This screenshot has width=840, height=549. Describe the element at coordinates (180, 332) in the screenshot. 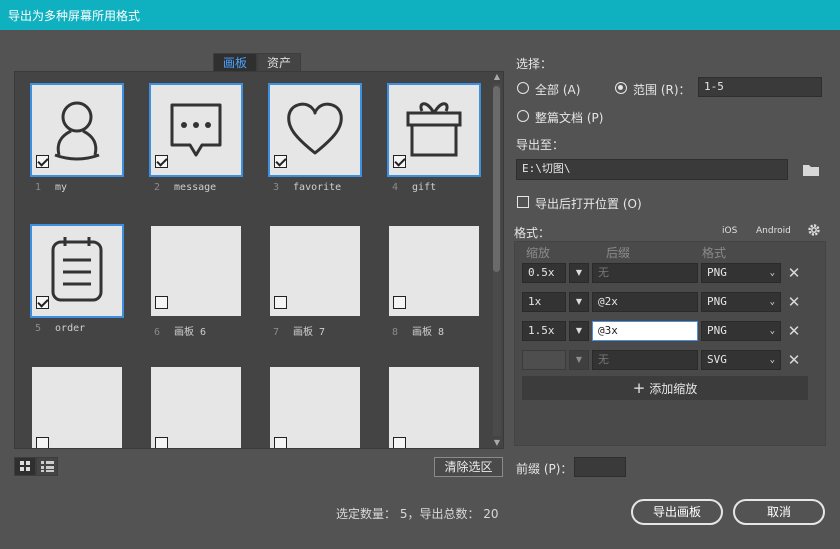

I see `artboard-label: 6 画板 6` at that location.